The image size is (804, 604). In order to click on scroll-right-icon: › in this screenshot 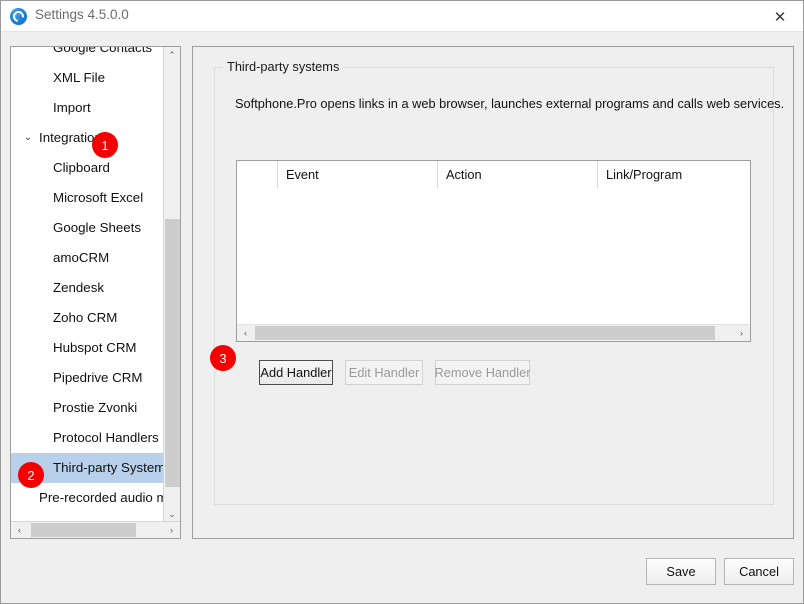, I will do `click(171, 530)`.